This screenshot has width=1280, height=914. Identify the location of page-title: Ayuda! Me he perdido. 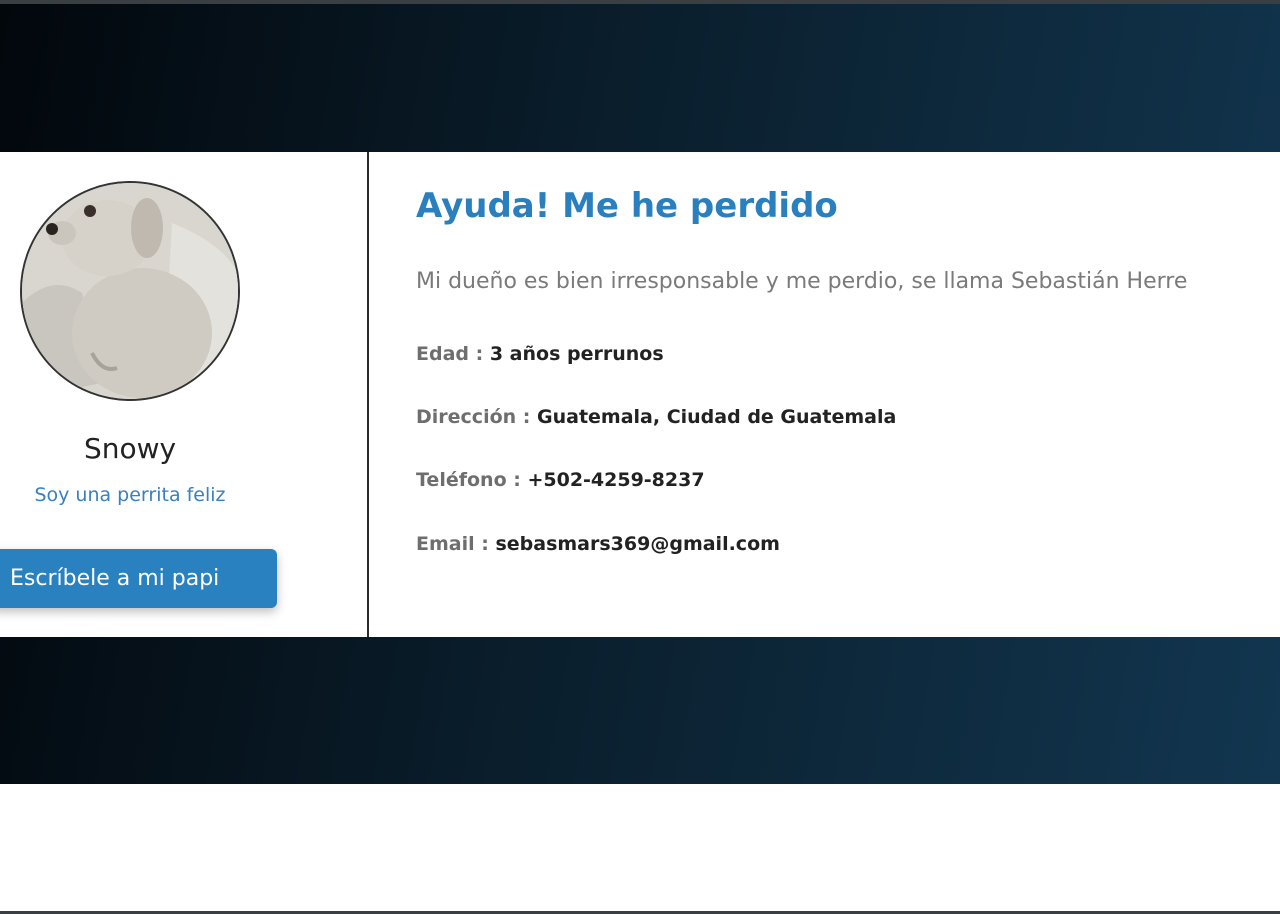
(627, 206).